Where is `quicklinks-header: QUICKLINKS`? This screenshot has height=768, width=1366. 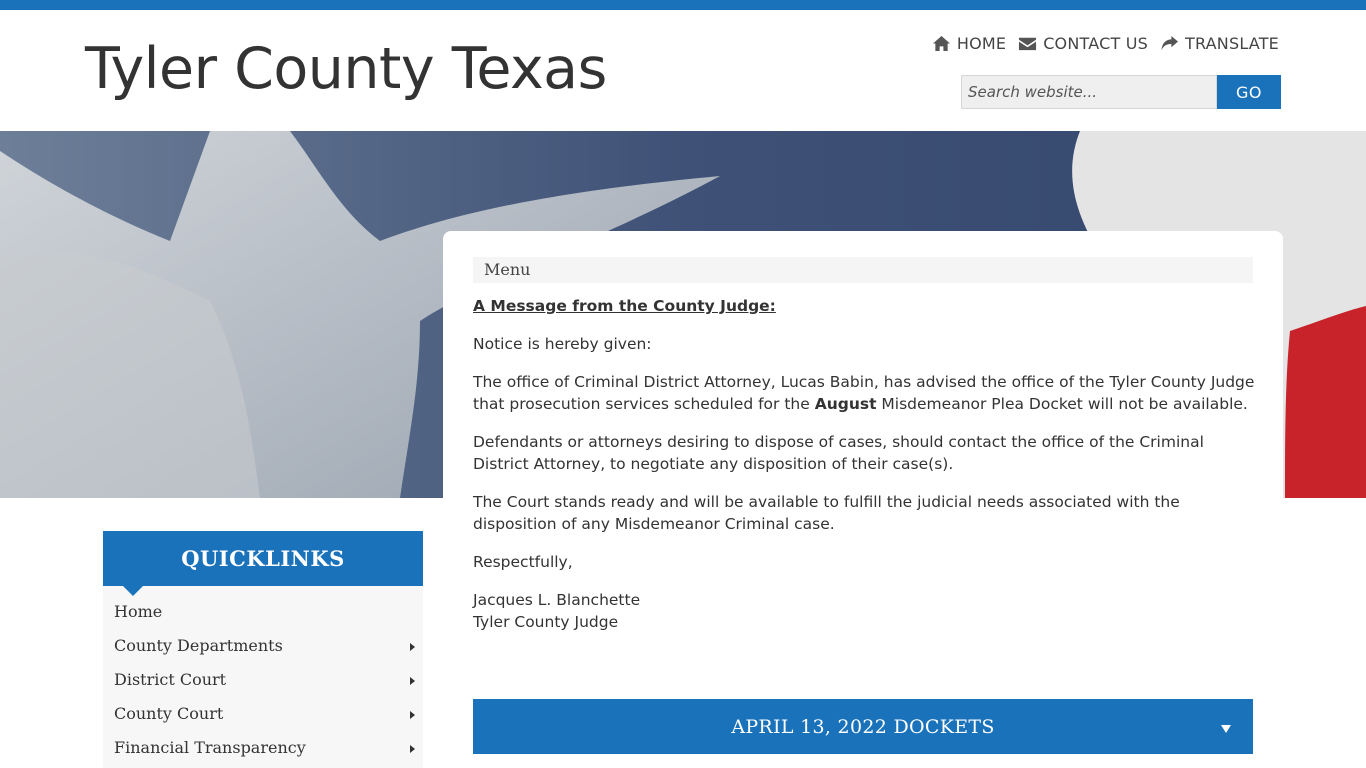 quicklinks-header: QUICKLINKS is located at coordinates (263, 563).